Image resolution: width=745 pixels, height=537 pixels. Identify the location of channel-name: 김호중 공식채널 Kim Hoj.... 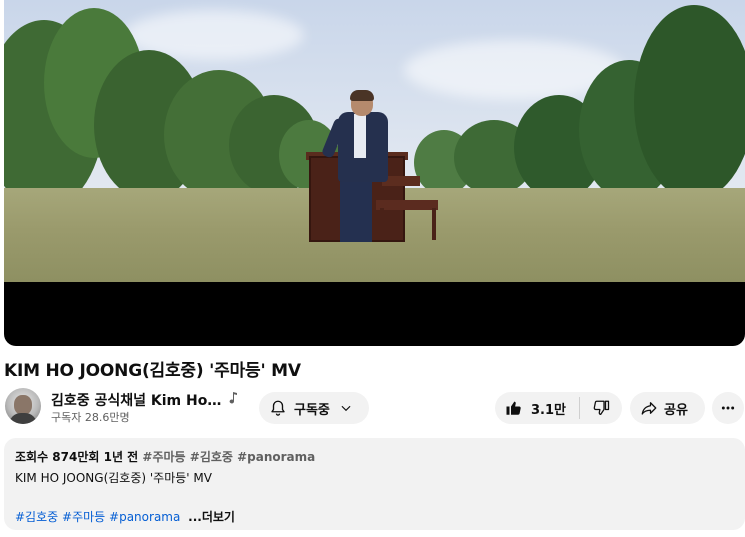
(137, 400).